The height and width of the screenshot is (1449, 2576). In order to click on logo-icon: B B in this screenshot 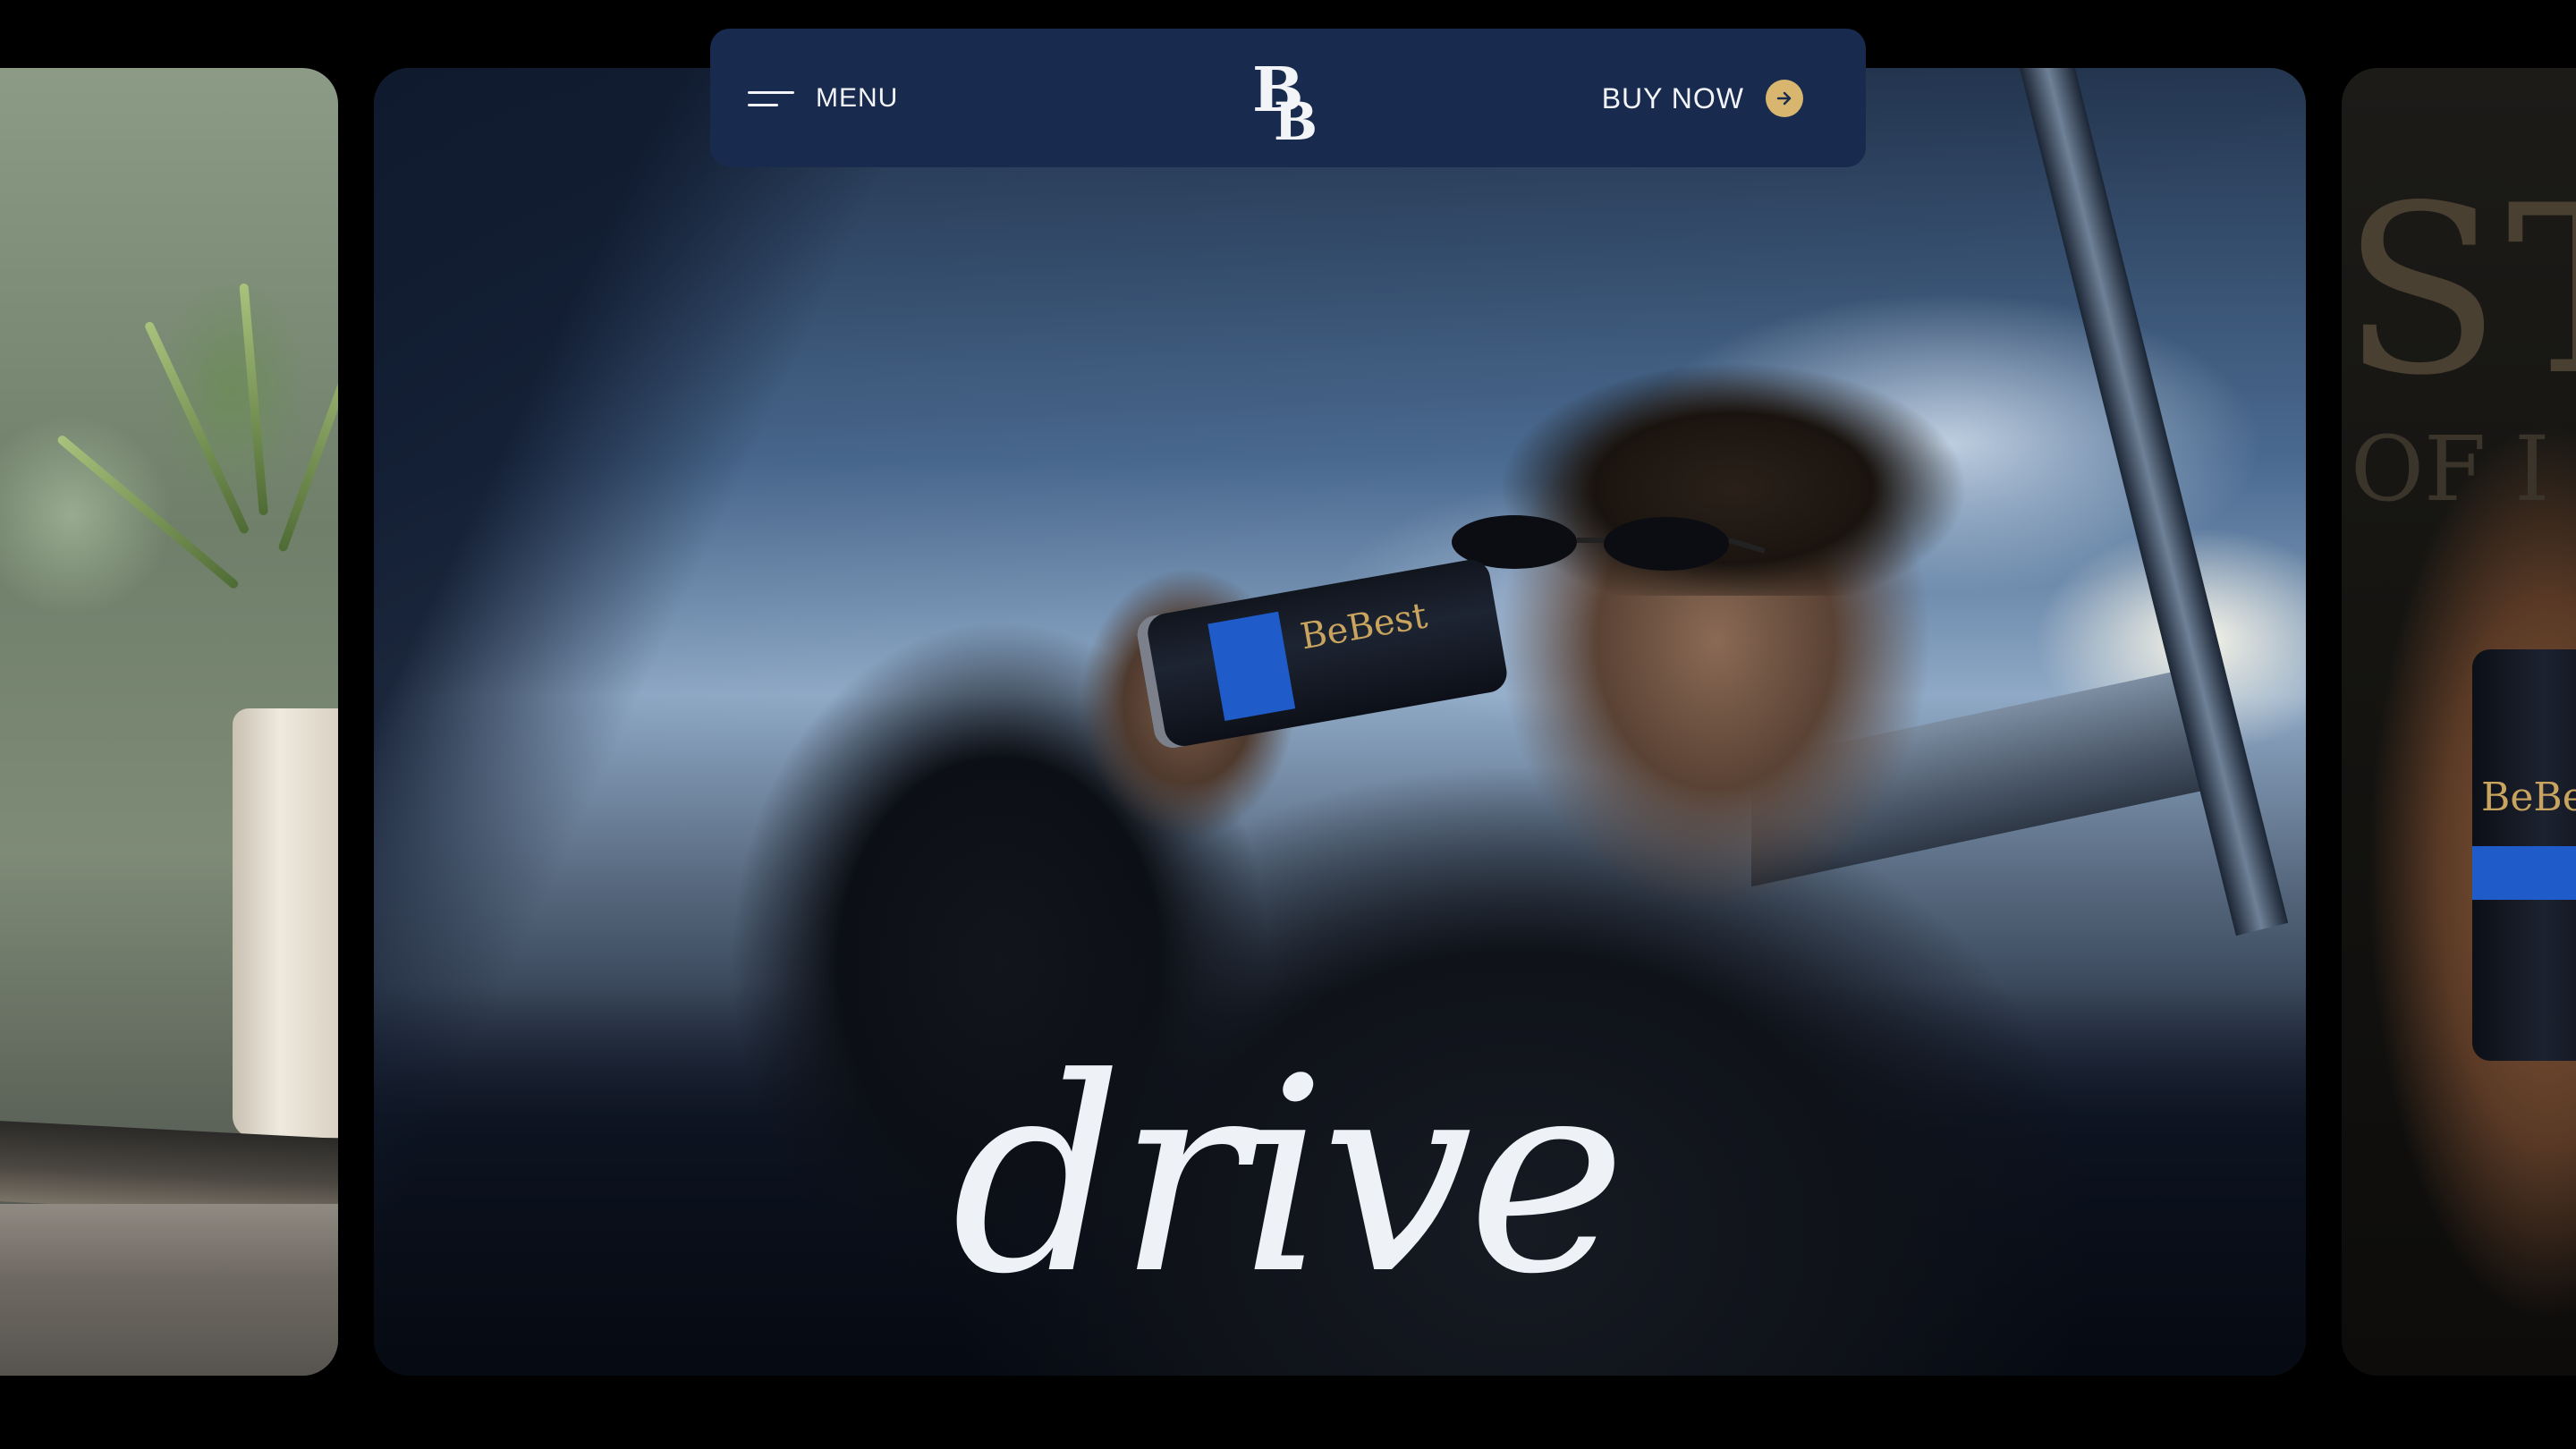, I will do `click(1288, 100)`.